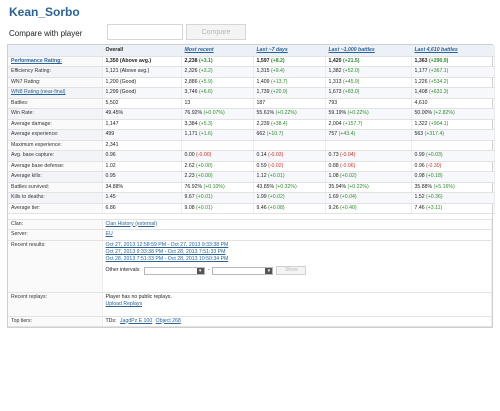 The image size is (500, 411). I want to click on stat-delta: (+45.9), so click(351, 81).